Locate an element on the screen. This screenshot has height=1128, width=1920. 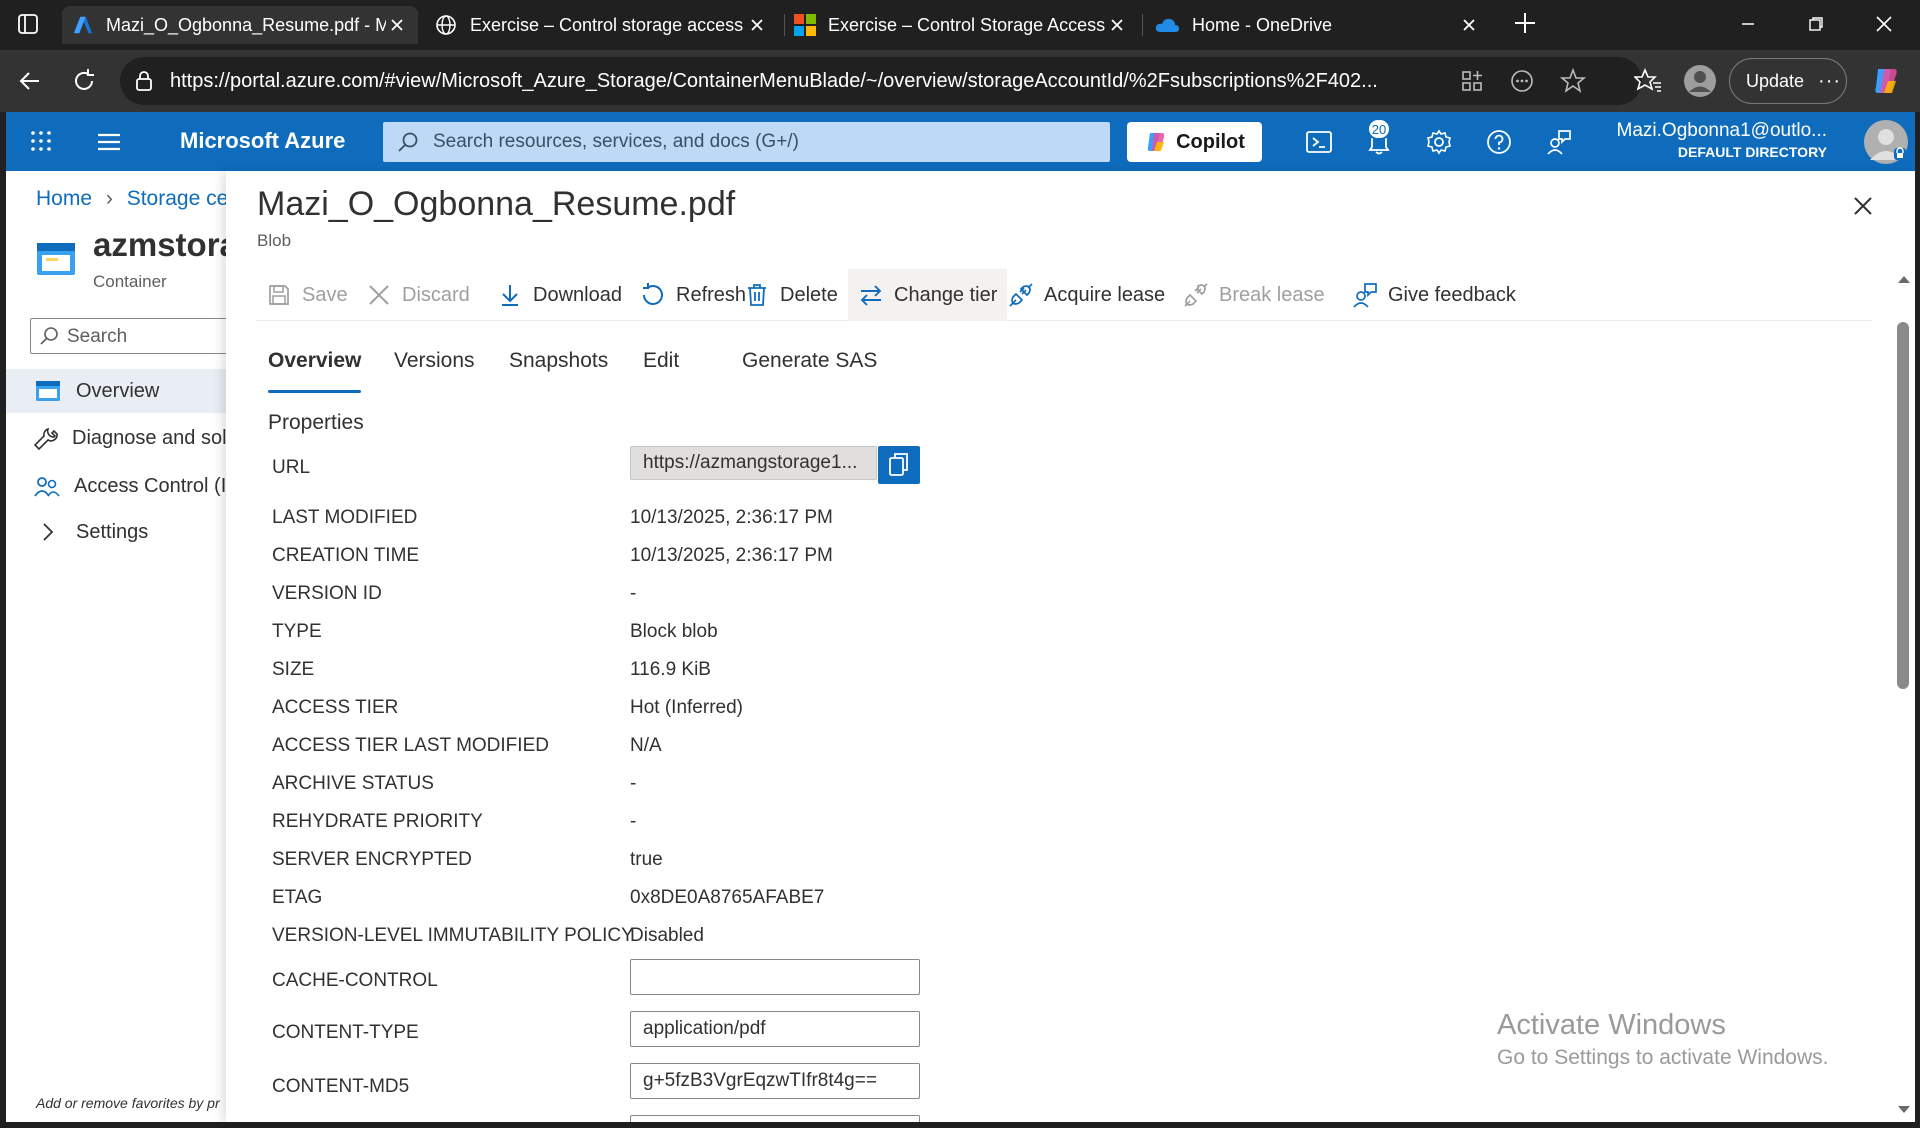
cache-control-input is located at coordinates (775, 977).